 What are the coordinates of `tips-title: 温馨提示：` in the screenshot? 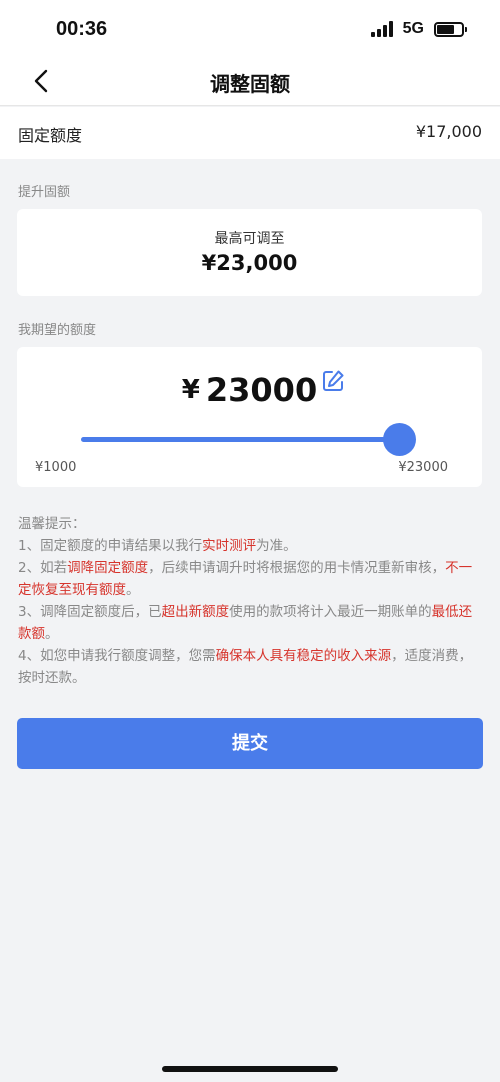 It's located at (52, 524).